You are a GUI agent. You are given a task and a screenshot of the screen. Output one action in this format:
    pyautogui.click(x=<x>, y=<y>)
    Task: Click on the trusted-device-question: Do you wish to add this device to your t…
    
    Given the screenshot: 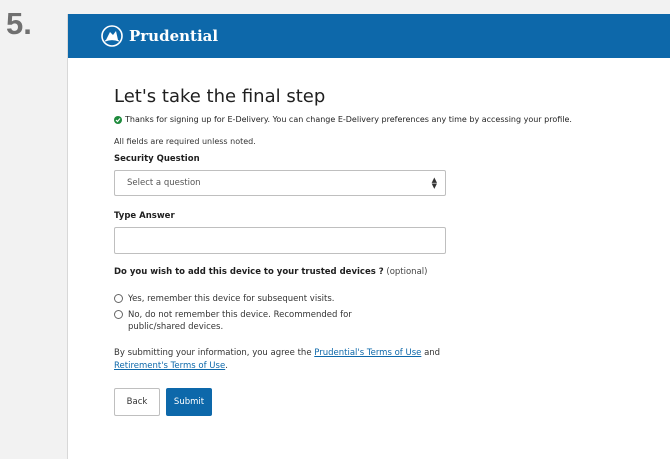 What is the action you would take?
    pyautogui.click(x=389, y=272)
    